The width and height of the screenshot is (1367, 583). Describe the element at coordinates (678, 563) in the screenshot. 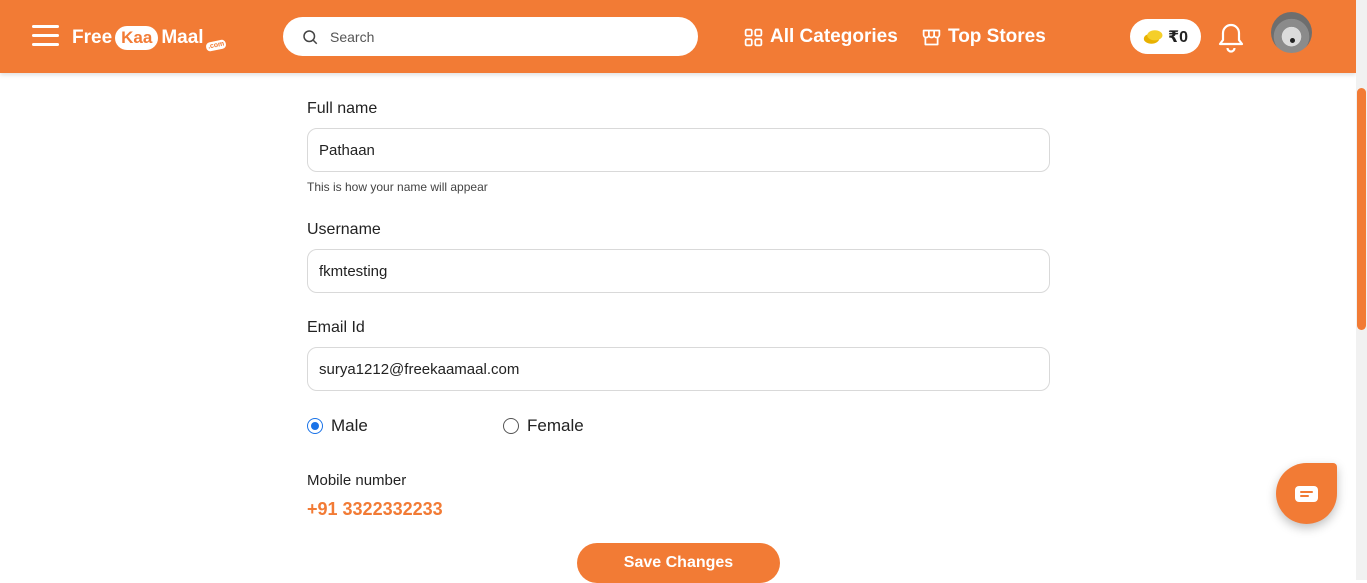

I see `save-changes-button: Save Changes` at that location.